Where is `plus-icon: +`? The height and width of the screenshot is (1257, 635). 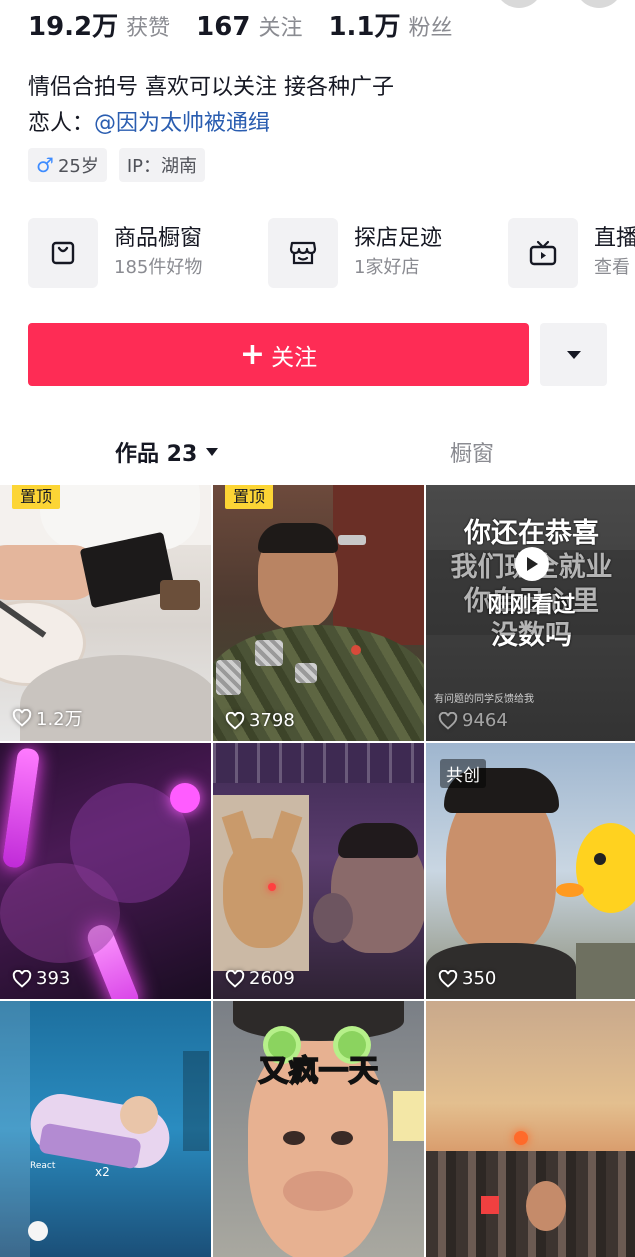 plus-icon: + is located at coordinates (252, 354).